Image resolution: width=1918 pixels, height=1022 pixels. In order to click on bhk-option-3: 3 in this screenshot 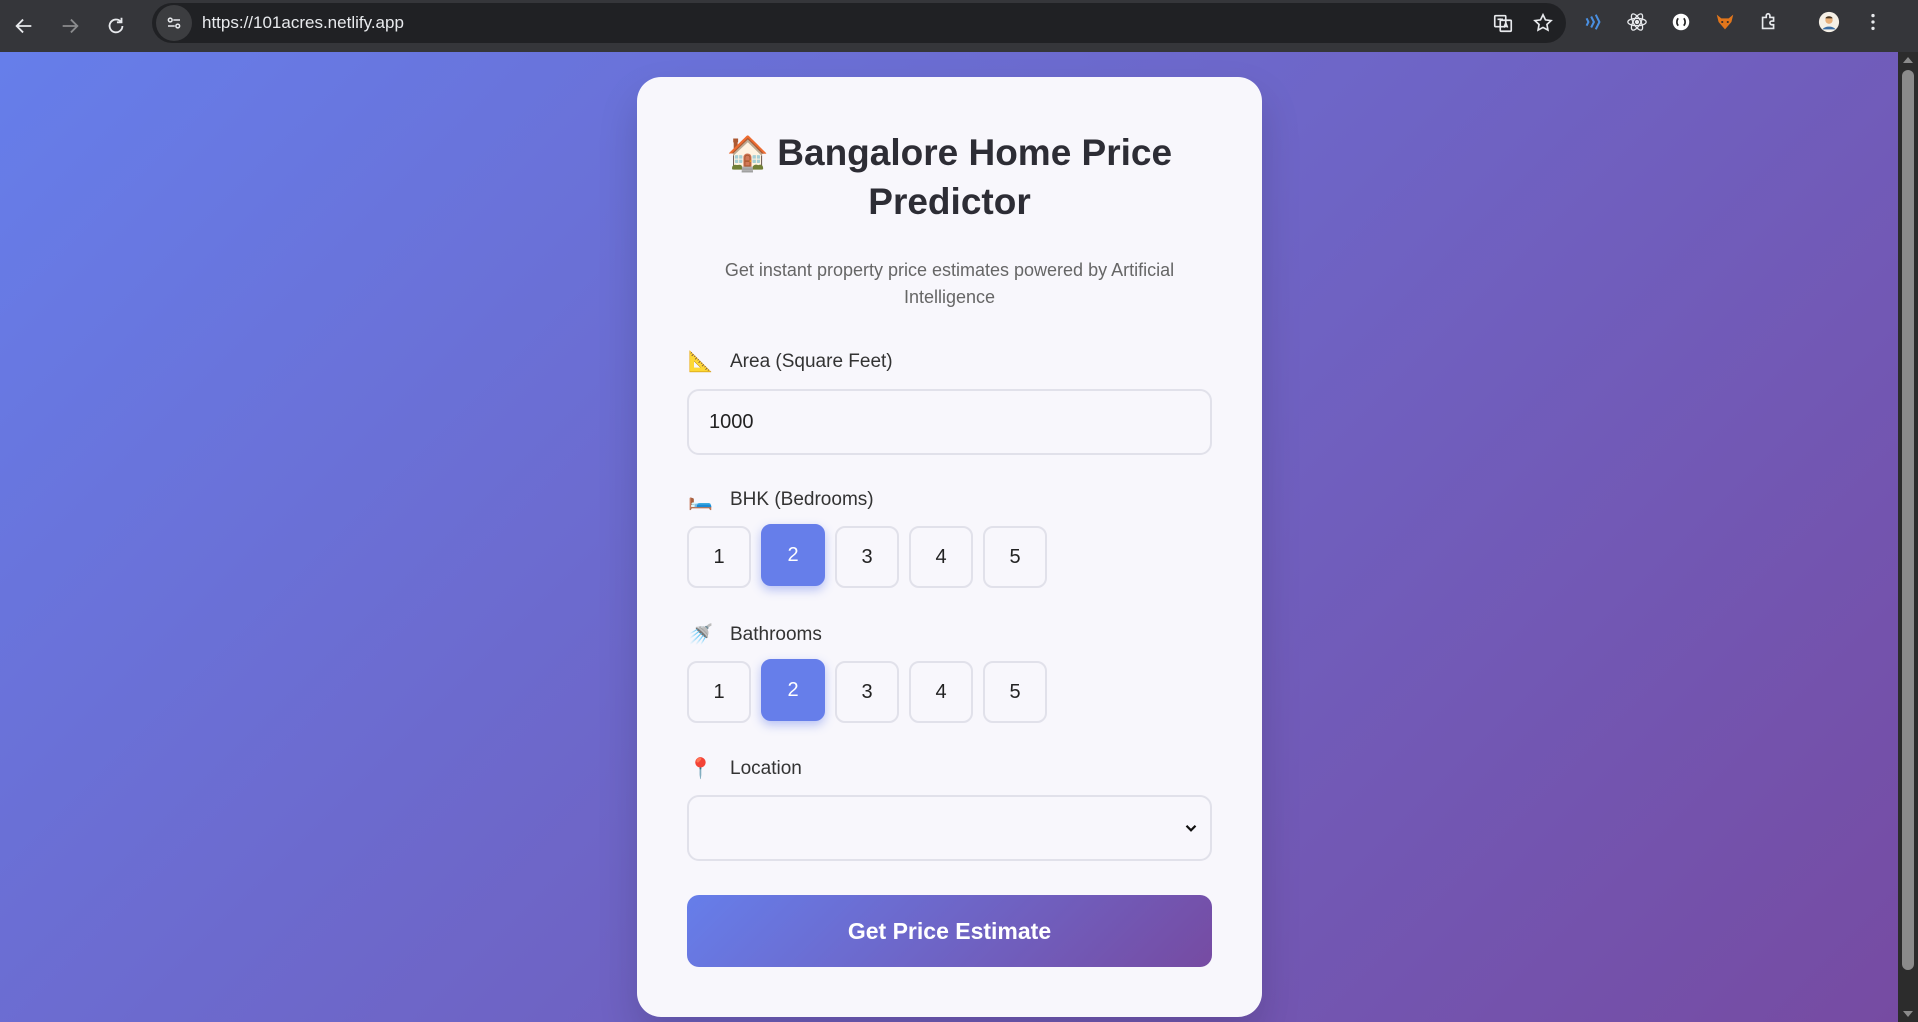, I will do `click(867, 557)`.